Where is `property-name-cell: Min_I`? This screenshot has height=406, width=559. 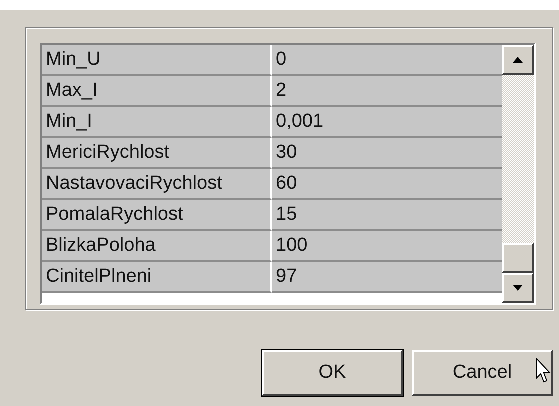 property-name-cell: Min_I is located at coordinates (157, 122).